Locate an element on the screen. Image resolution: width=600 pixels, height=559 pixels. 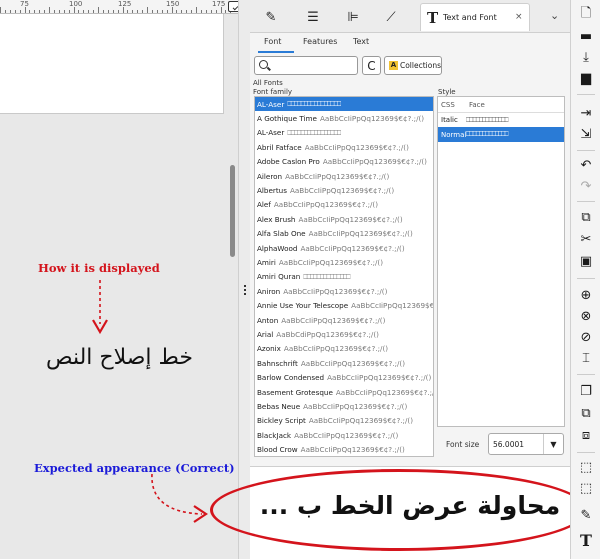
font-list-item: Azonix AaBbCcIiPpQq12369$€¢?.;/() is located at coordinates (344, 349).